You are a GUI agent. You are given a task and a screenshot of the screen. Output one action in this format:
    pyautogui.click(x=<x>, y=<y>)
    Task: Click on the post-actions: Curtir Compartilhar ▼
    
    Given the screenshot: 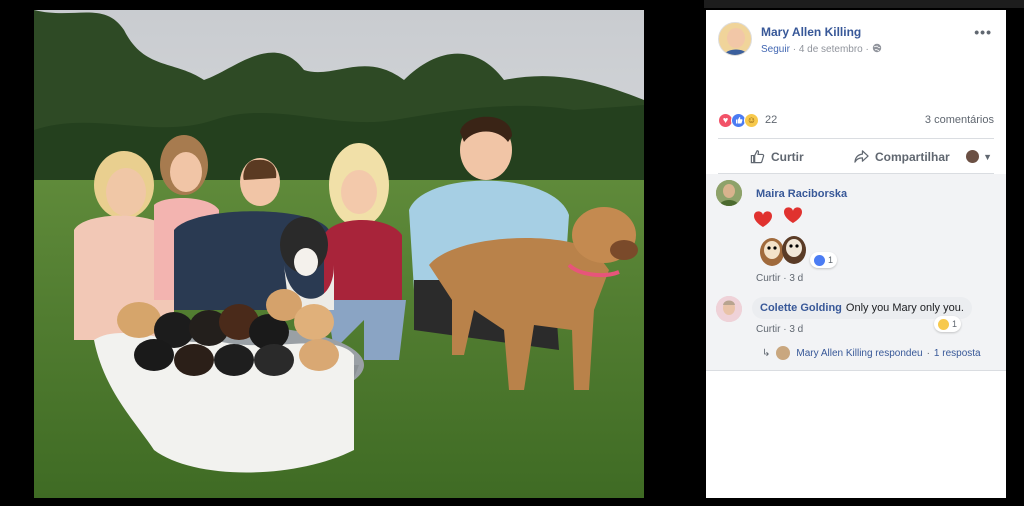 What is the action you would take?
    pyautogui.click(x=856, y=157)
    